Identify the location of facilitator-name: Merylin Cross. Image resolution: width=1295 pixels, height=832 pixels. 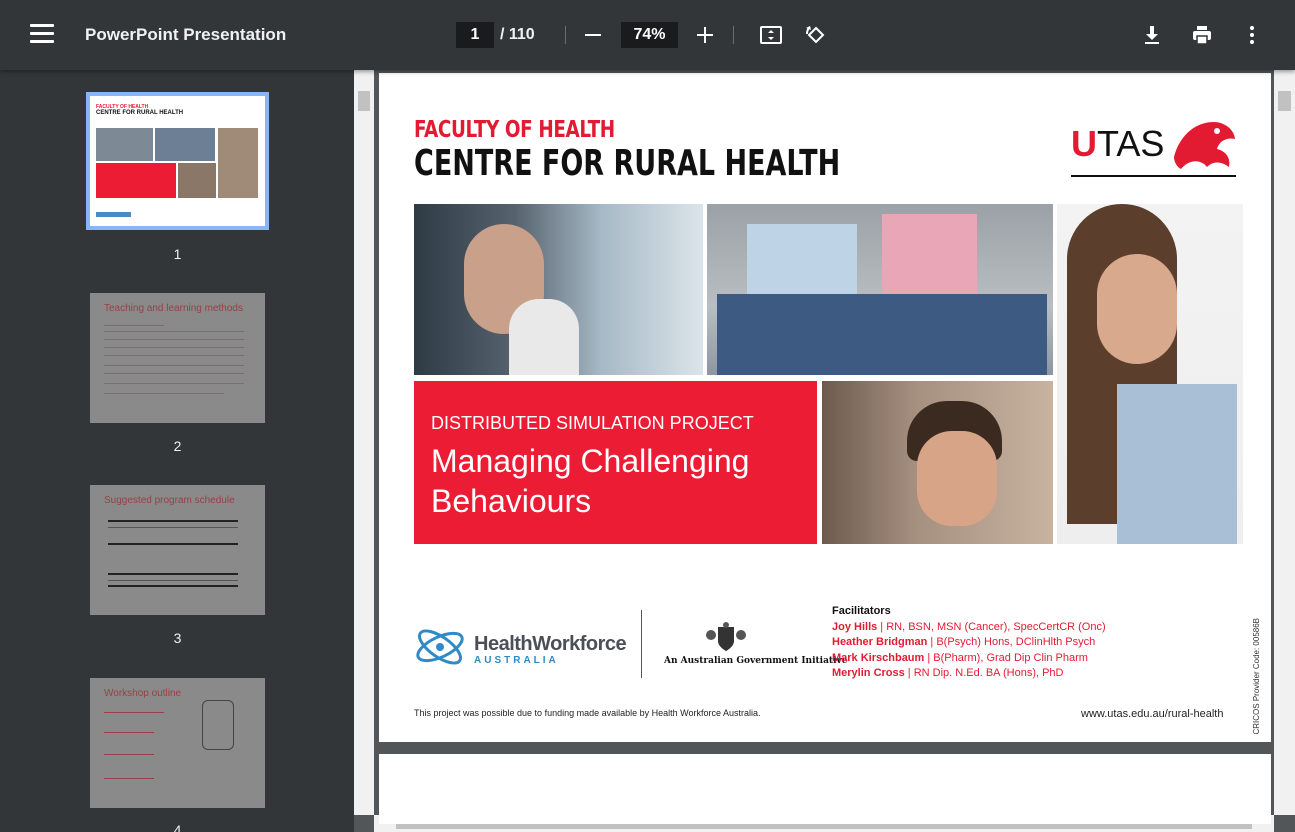
(868, 673).